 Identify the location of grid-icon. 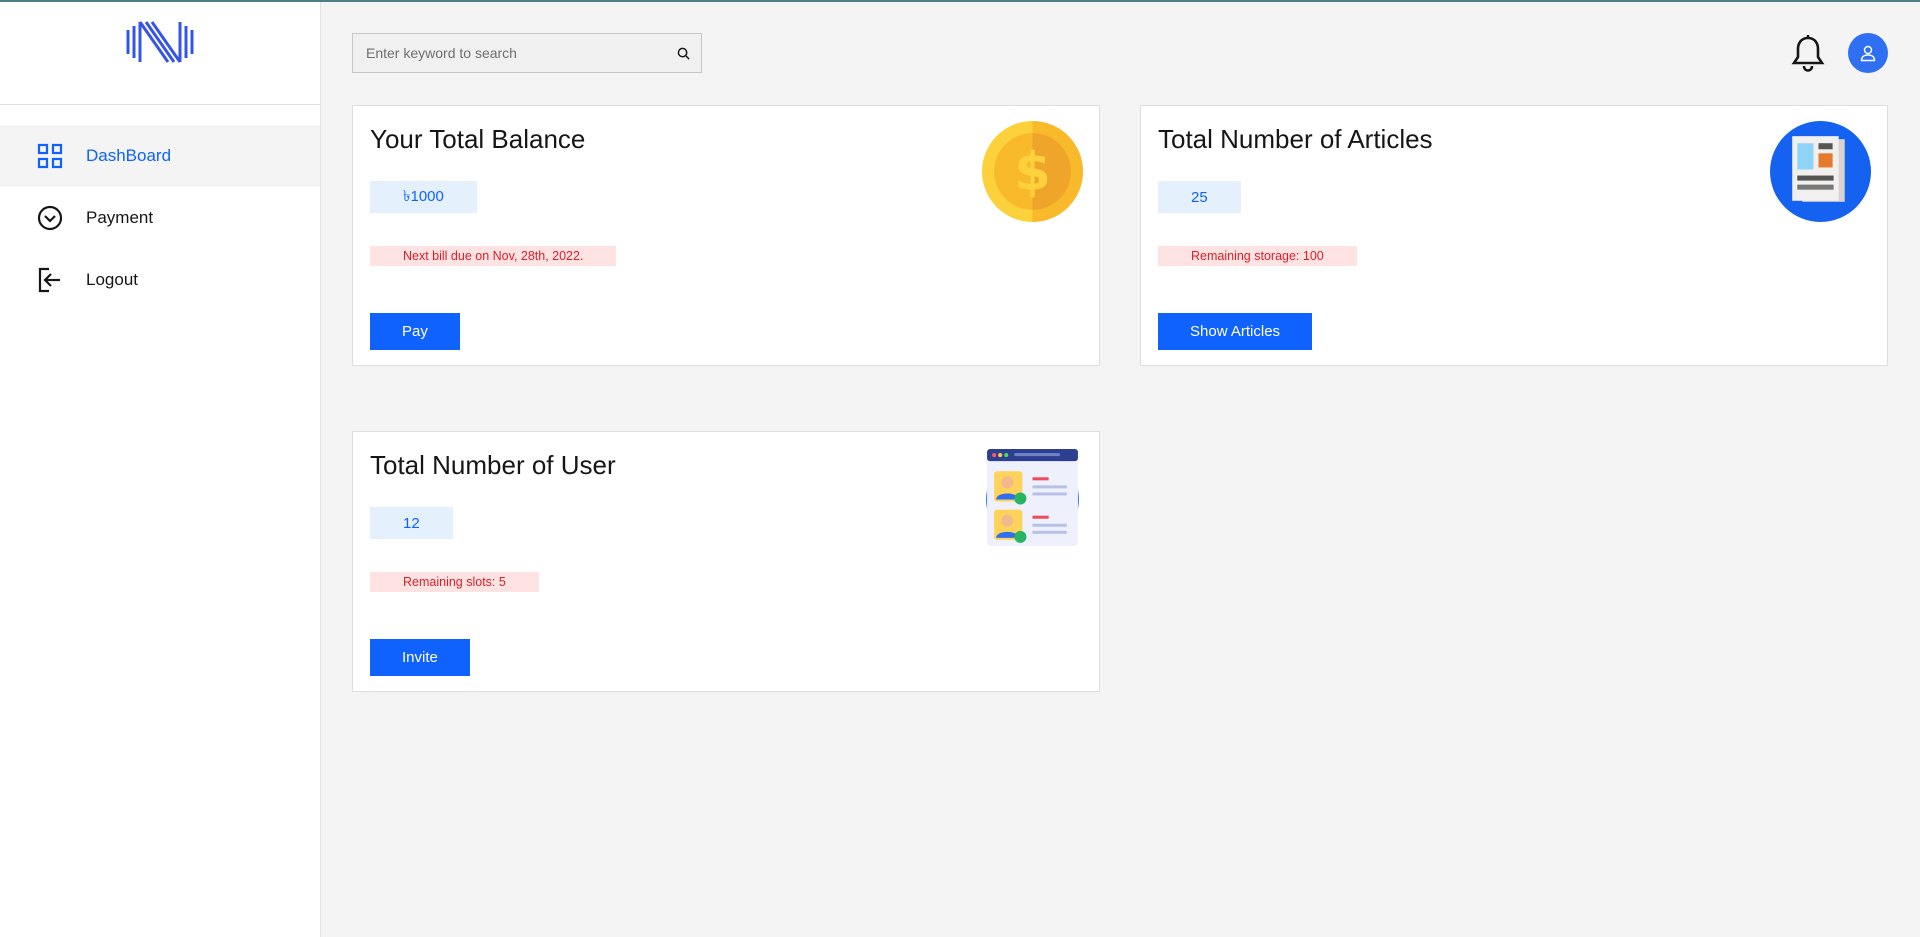
(50, 156).